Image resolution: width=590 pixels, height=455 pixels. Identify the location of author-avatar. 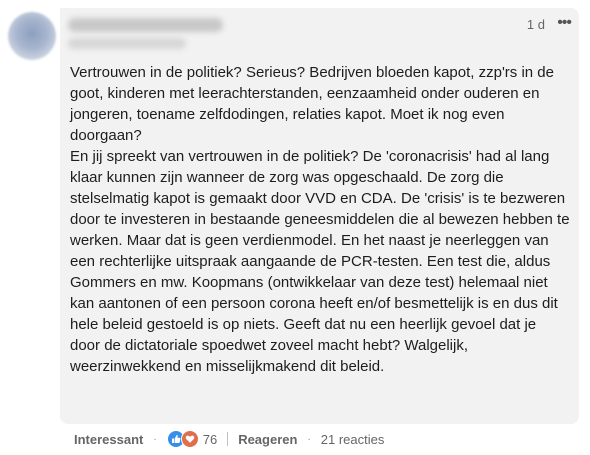
(32, 36).